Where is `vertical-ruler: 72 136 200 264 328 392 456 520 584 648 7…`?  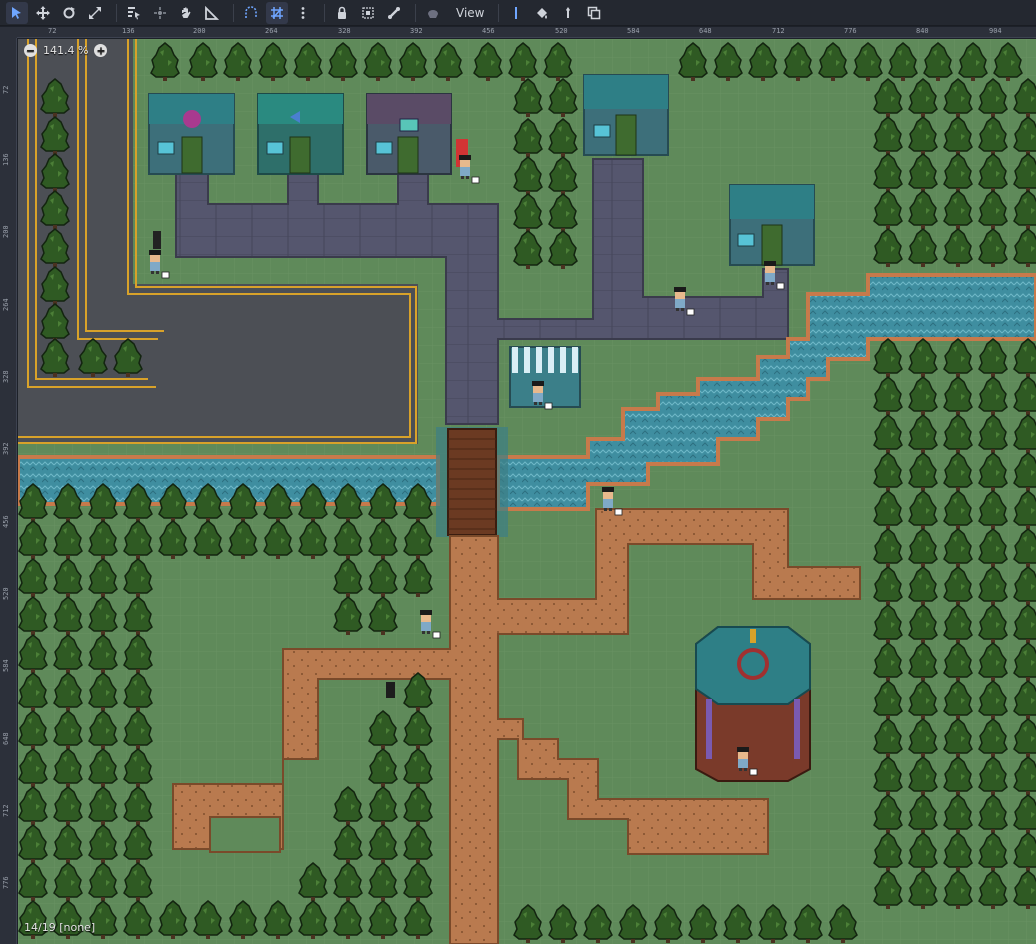 vertical-ruler: 72 136 200 264 328 392 456 520 584 648 7… is located at coordinates (8, 491).